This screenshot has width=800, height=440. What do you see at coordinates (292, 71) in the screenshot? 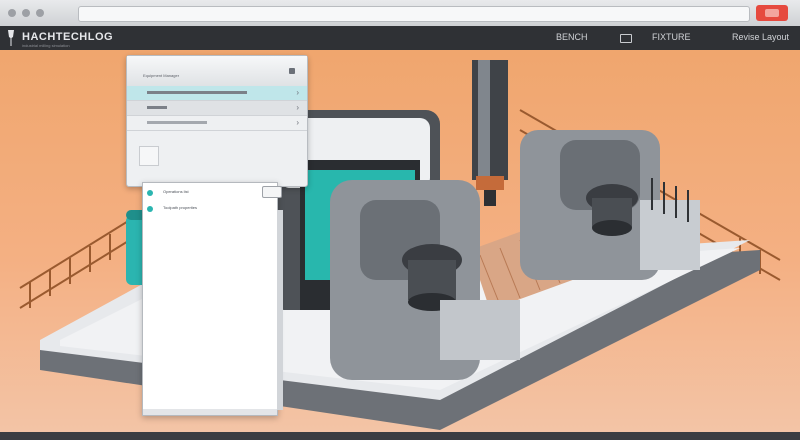
I see `settings-icon` at bounding box center [292, 71].